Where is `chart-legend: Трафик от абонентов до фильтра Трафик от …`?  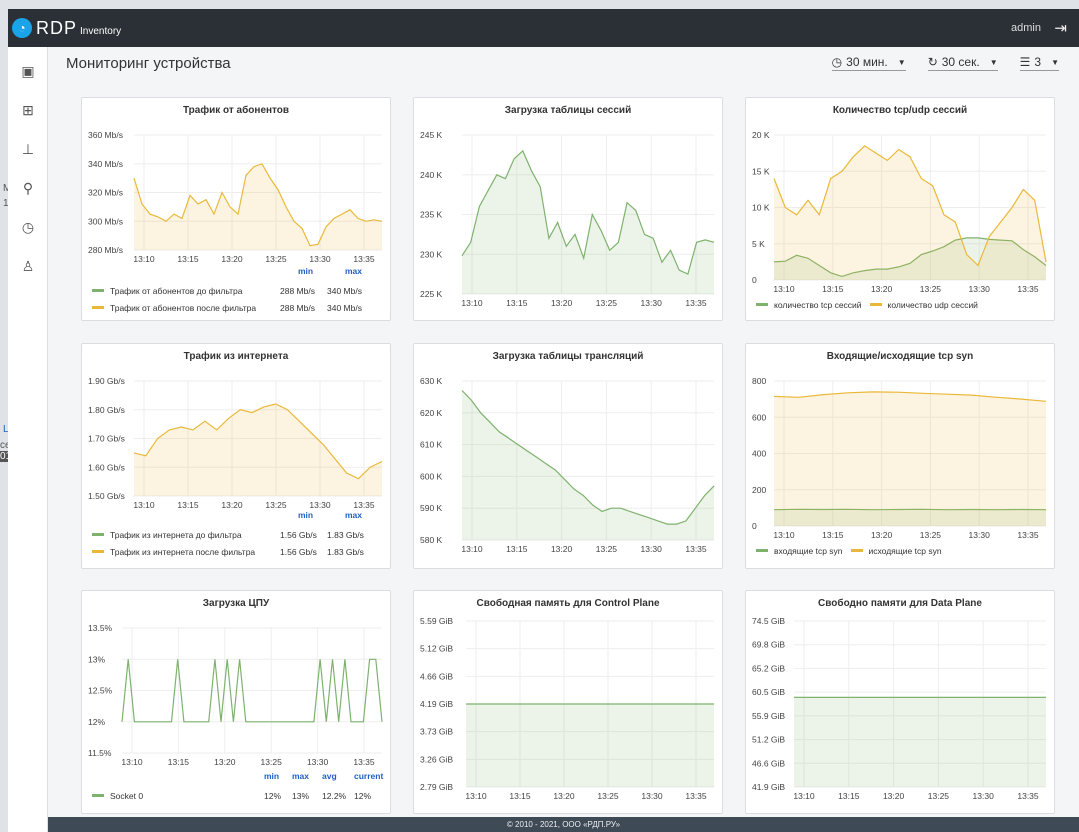
chart-legend: Трафик от абонентов до фильтра Трафик от … is located at coordinates (174, 299).